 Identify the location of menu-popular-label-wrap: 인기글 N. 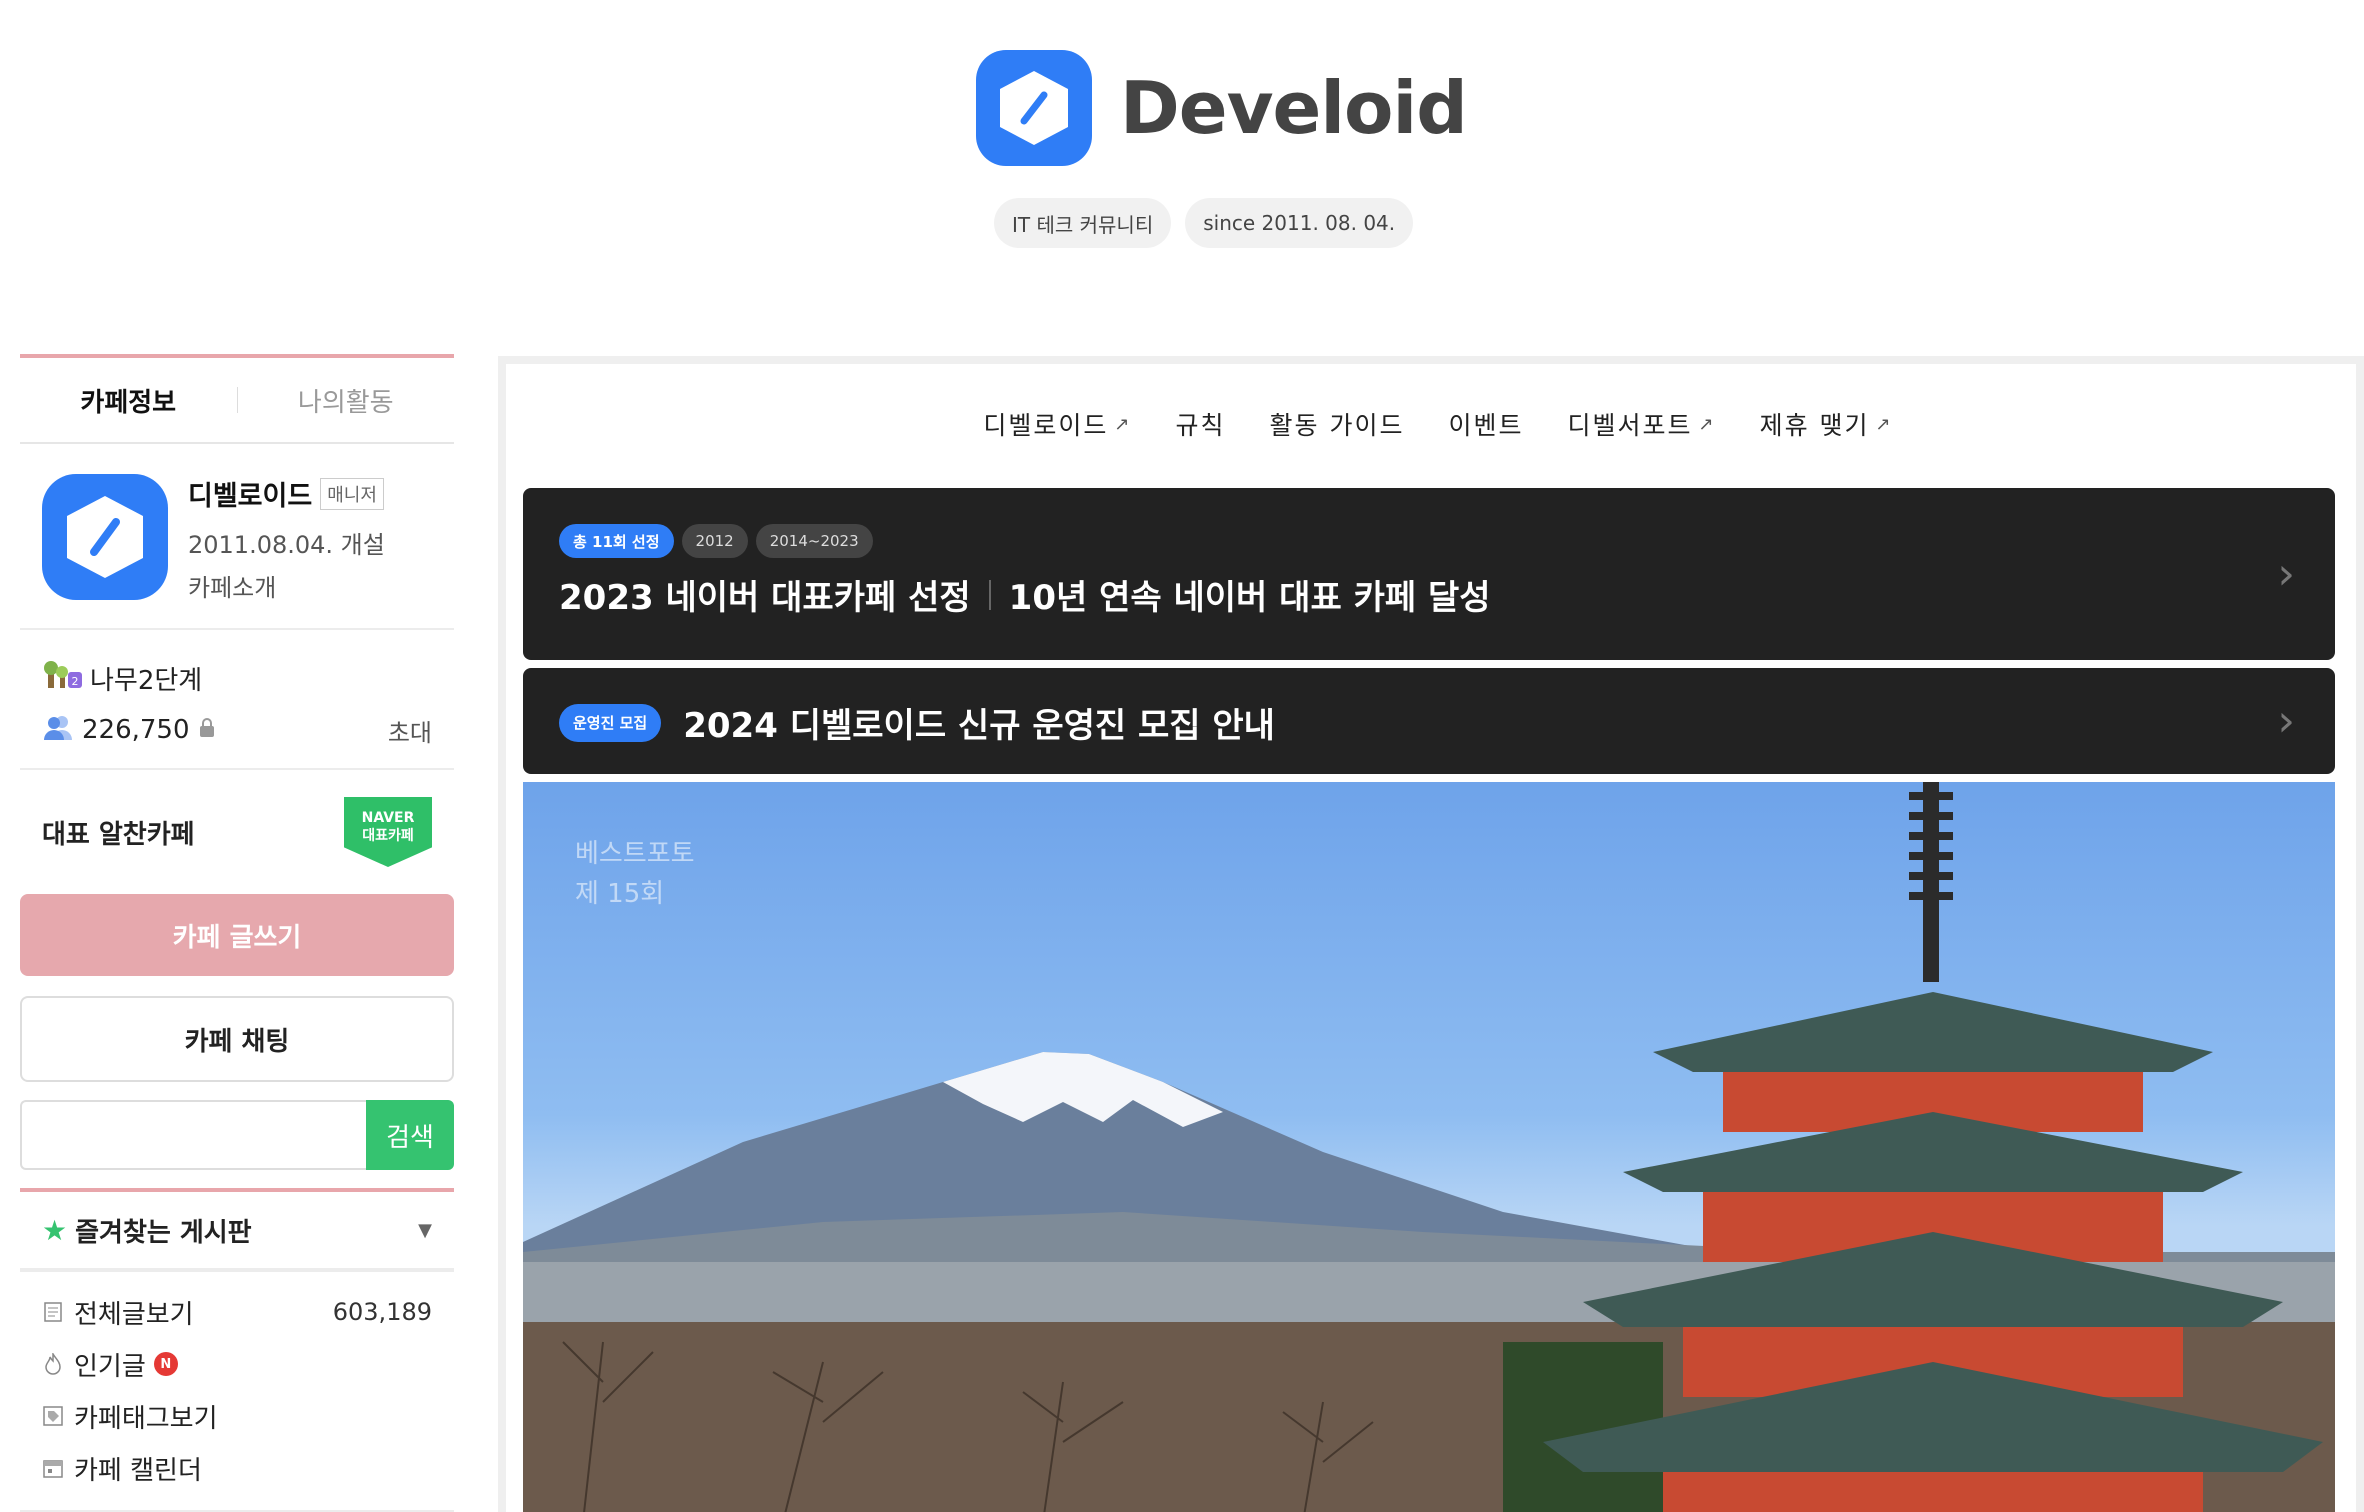
(253, 1364).